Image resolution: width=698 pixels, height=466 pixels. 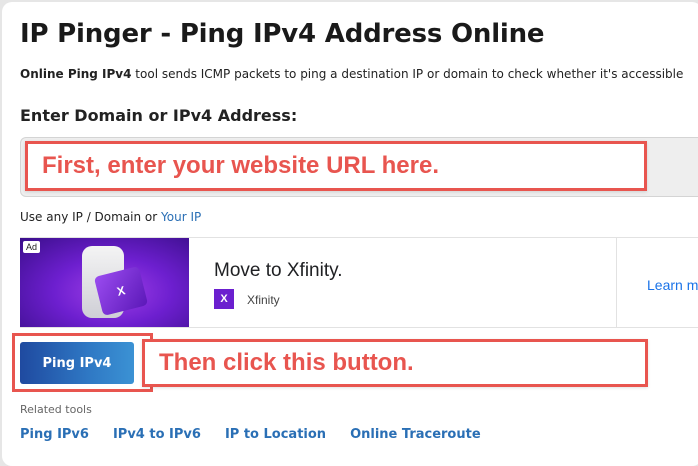 I want to click on ad-badge: Ad, so click(x=32, y=247).